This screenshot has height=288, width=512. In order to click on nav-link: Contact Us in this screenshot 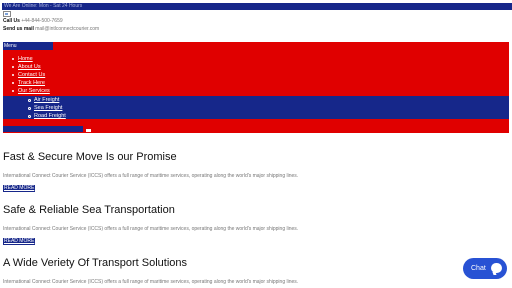, I will do `click(27, 75)`.